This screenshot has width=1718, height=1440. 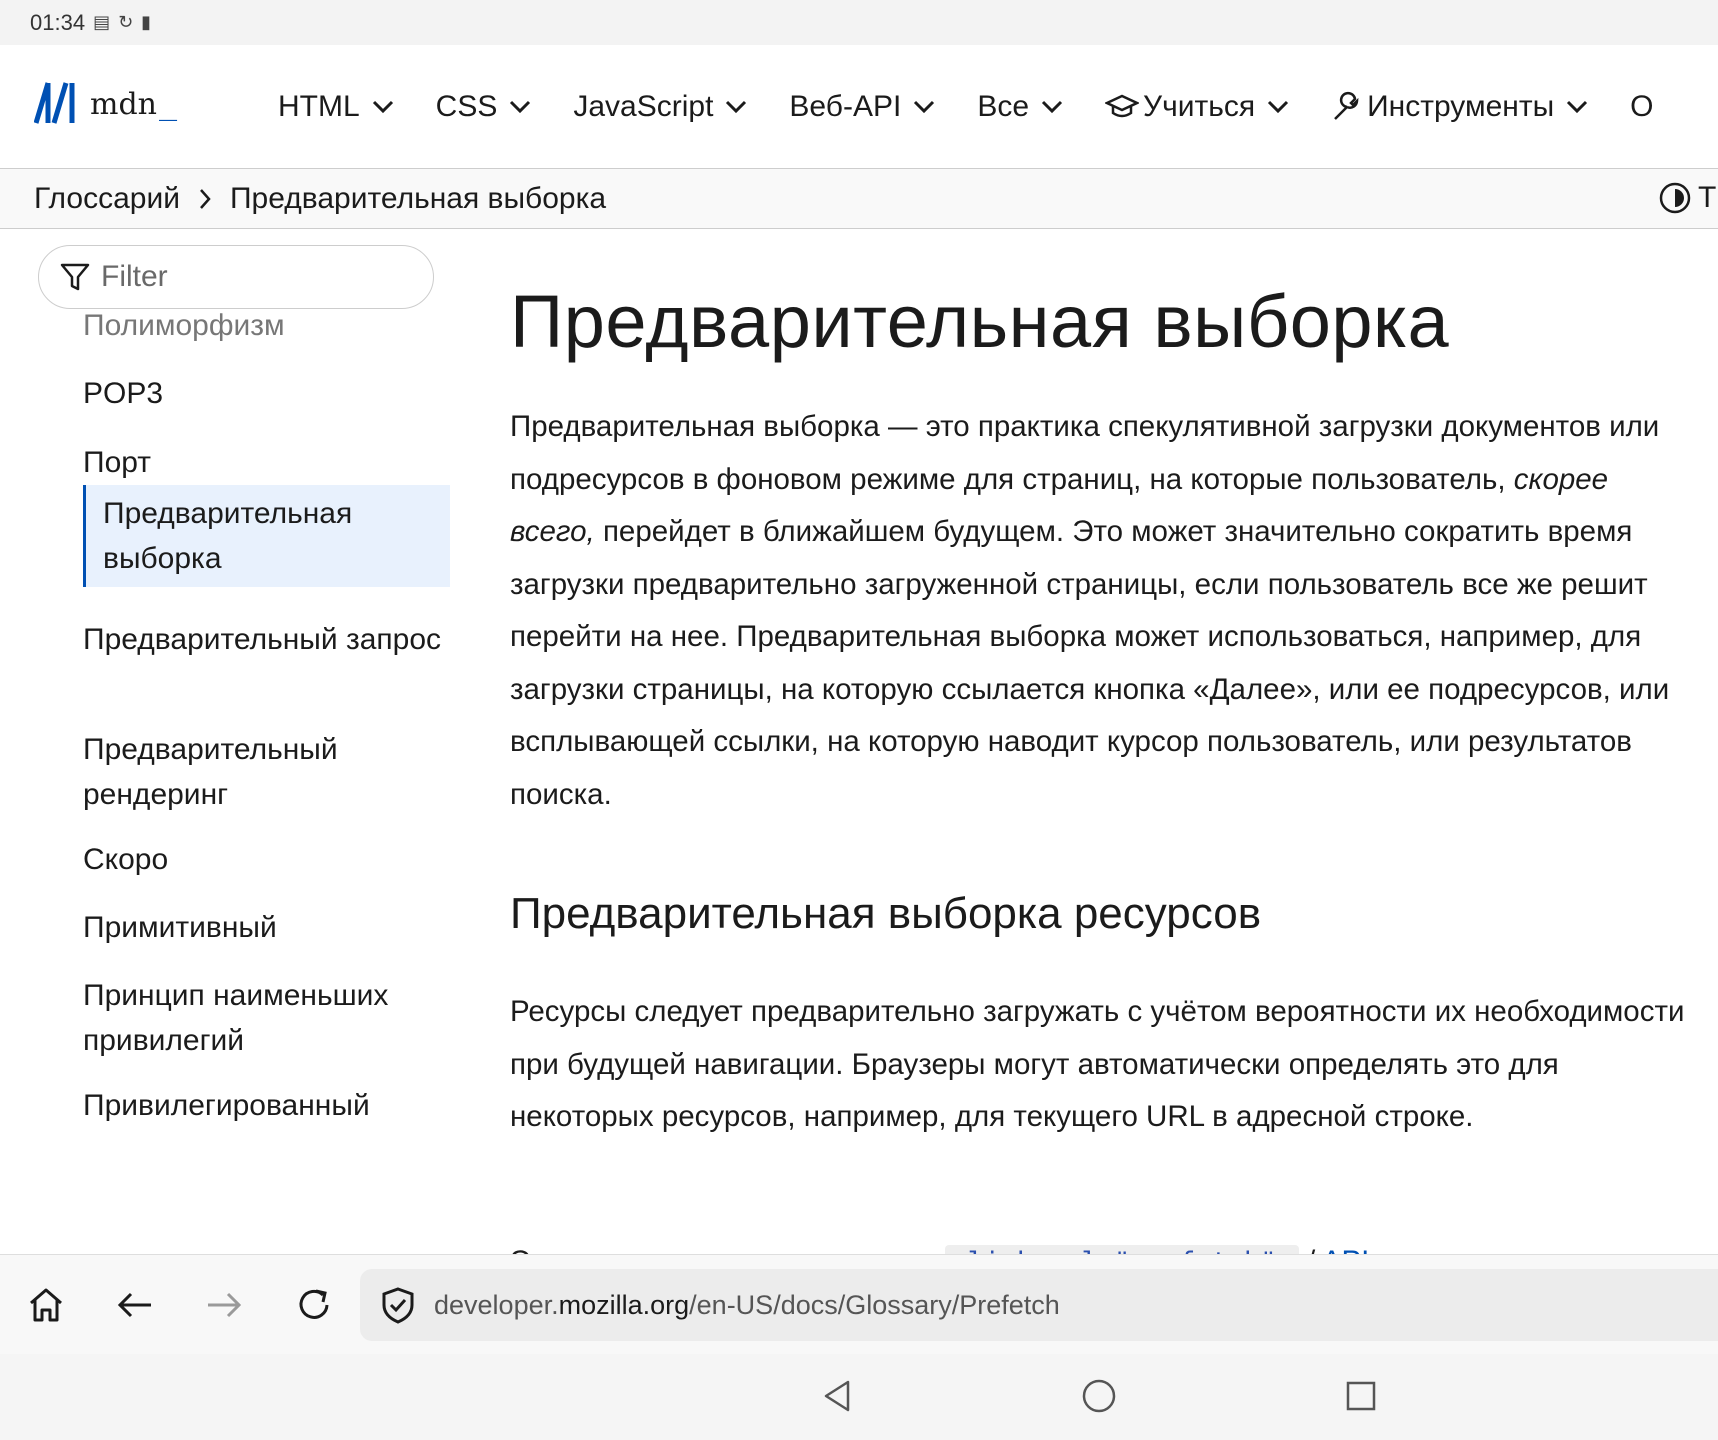 I want to click on wrench-icon, so click(x=1346, y=105).